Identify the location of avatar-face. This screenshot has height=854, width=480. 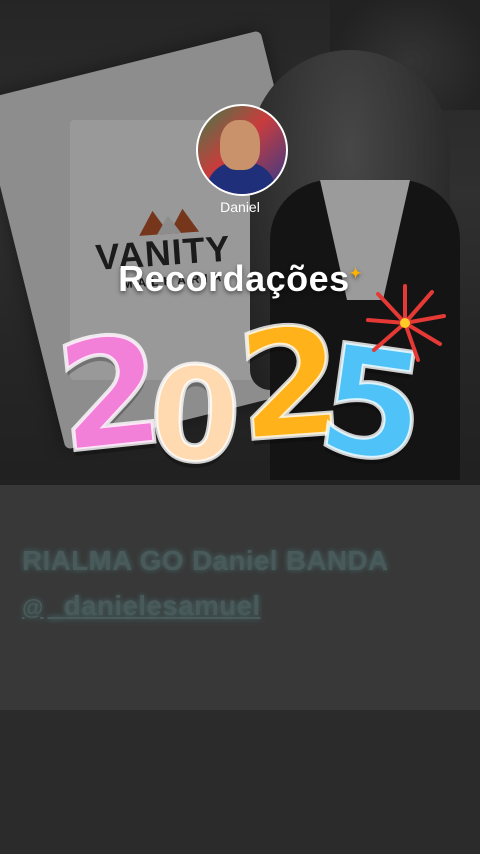
(240, 145).